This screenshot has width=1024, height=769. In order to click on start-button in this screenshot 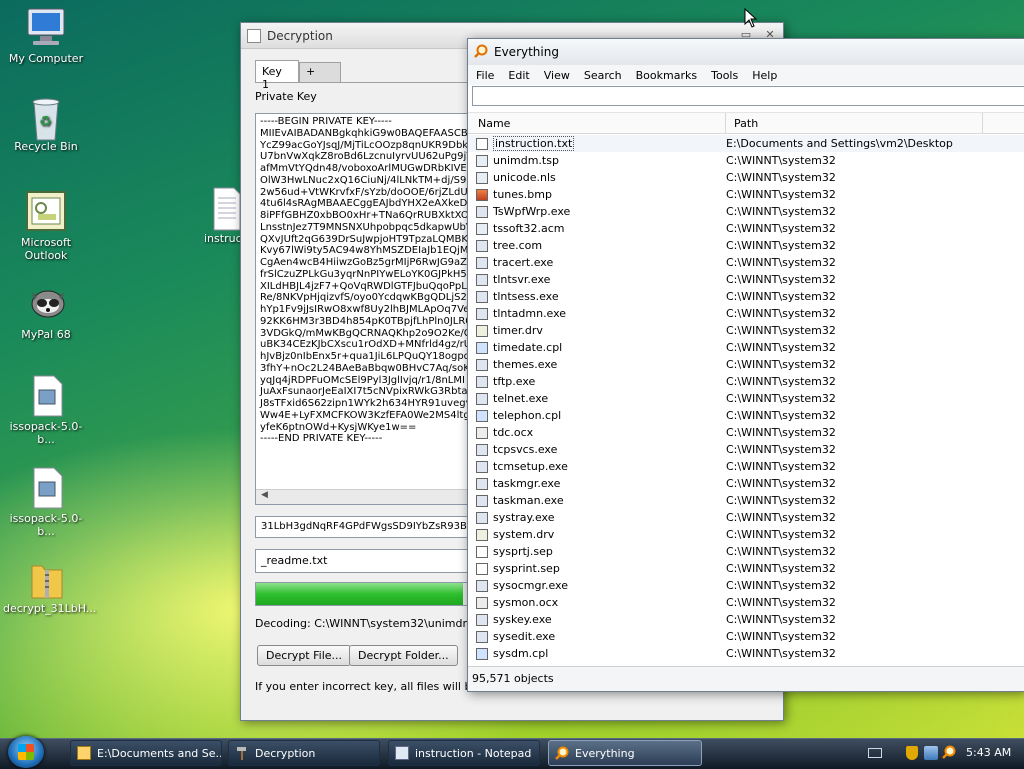, I will do `click(26, 752)`.